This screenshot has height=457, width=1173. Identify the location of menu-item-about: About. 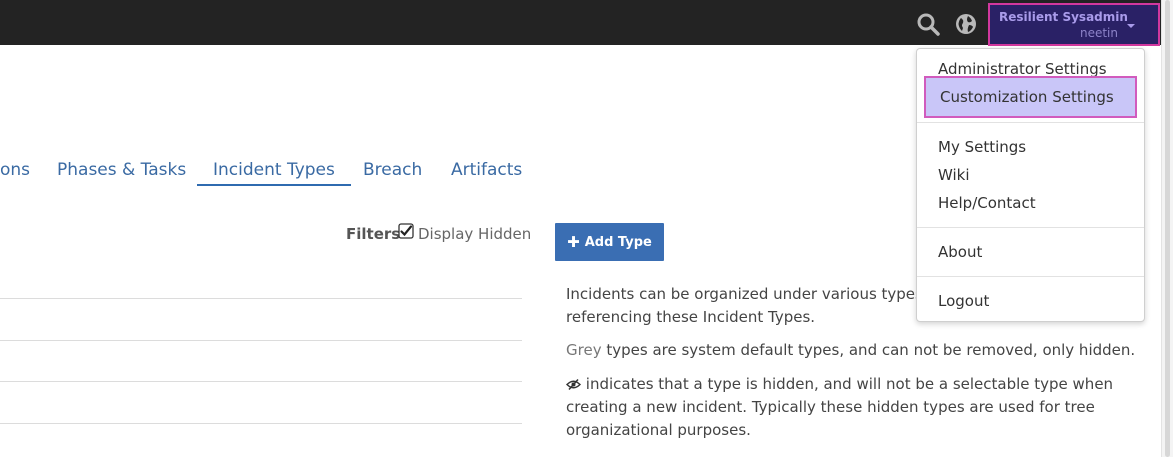
(960, 252).